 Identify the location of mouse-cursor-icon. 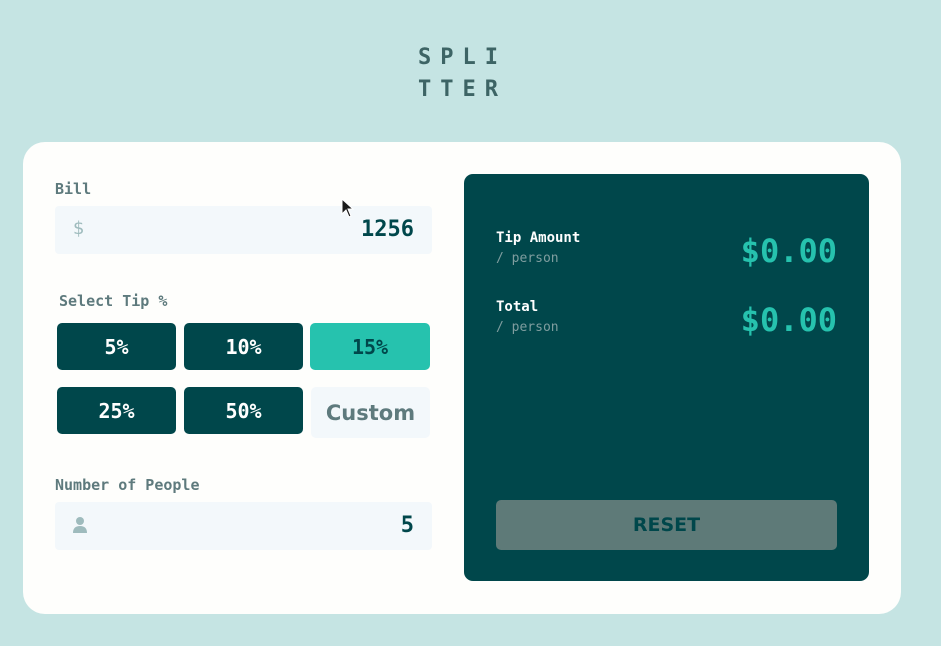
(348, 209).